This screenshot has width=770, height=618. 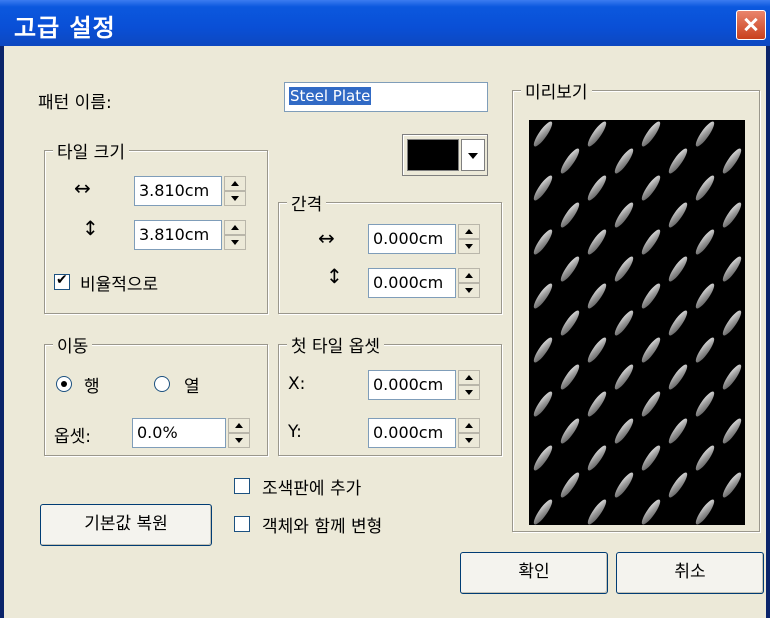 I want to click on tile-width-spin, so click(x=235, y=191).